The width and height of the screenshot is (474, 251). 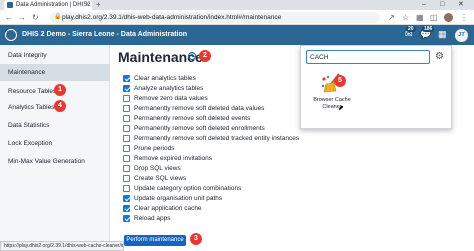 What do you see at coordinates (192, 56) in the screenshot?
I see `help-icon: ?` at bounding box center [192, 56].